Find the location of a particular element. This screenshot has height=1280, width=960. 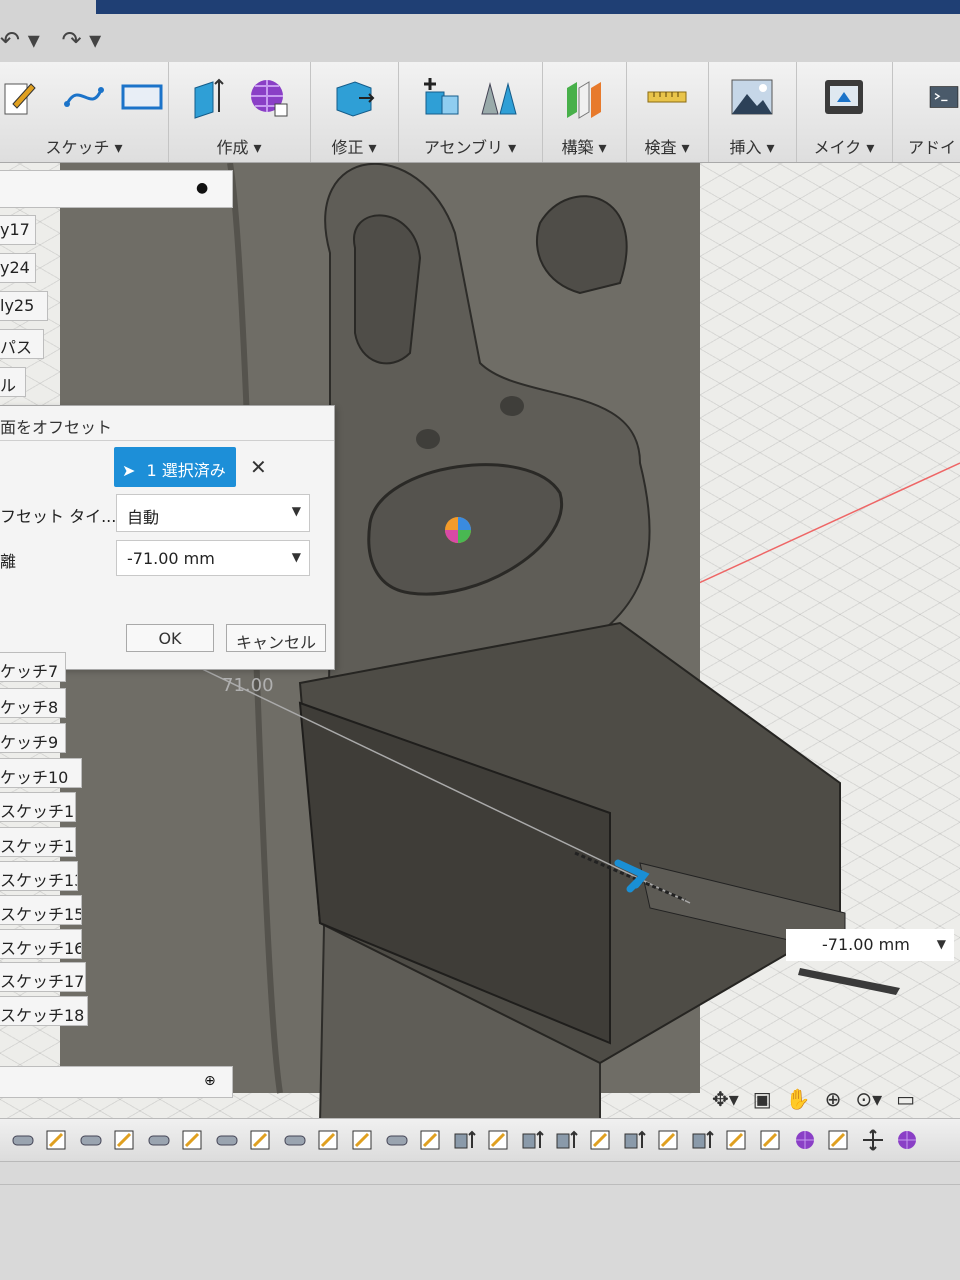

make-group: メイク ▾ is located at coordinates (844, 112).